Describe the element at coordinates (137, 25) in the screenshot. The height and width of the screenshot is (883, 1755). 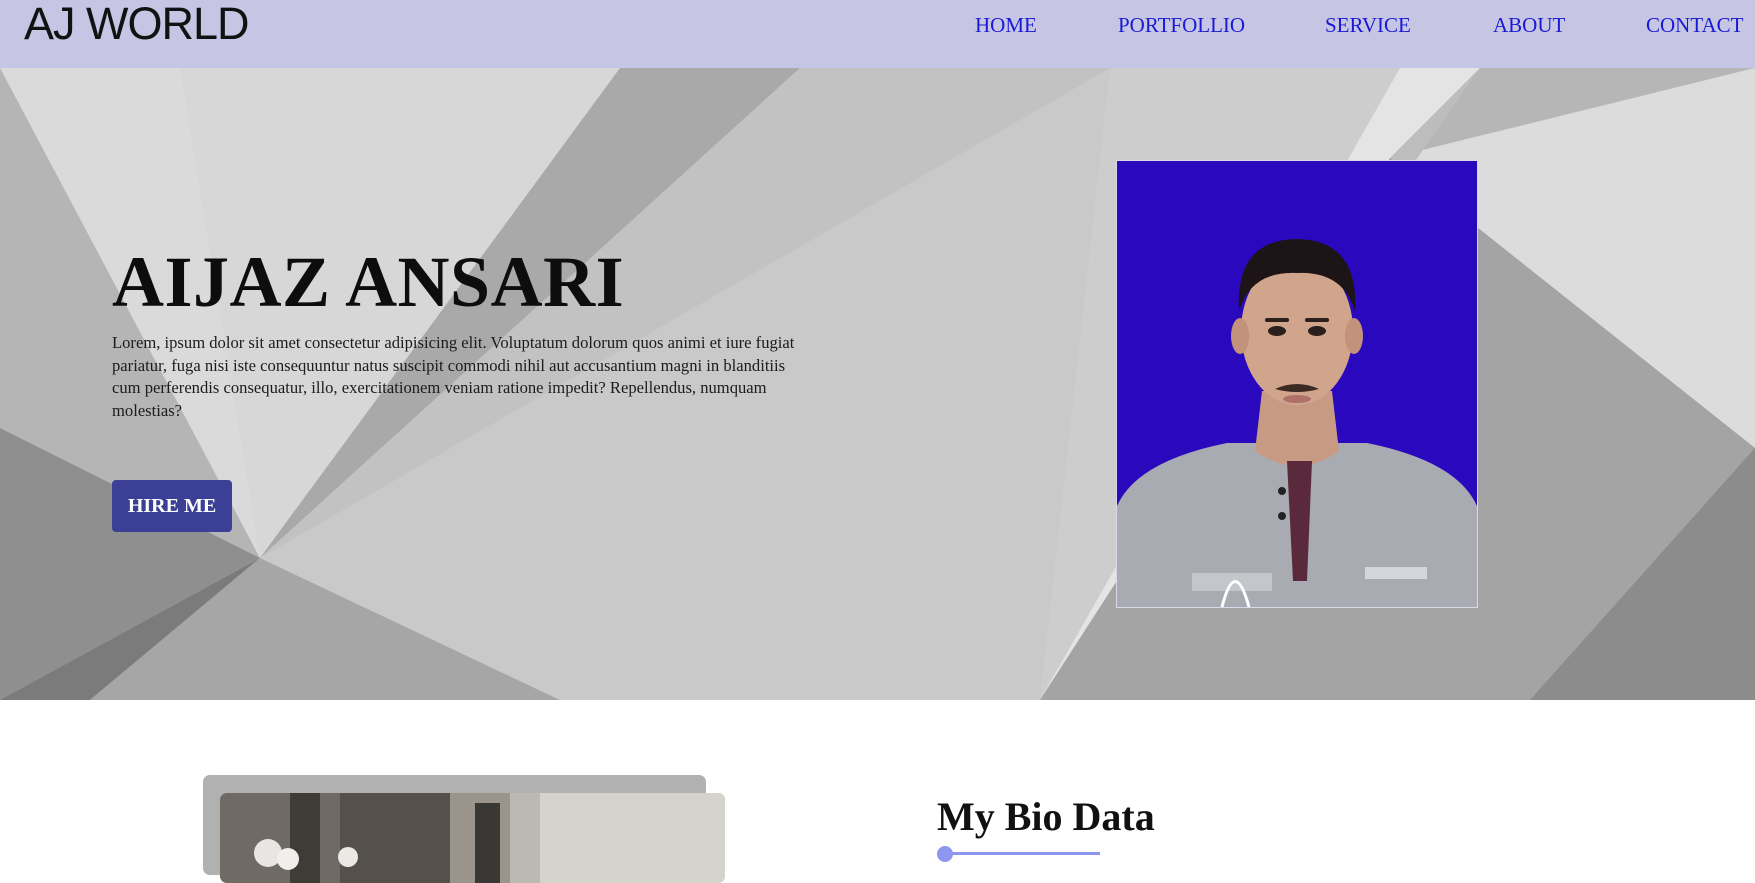
I see `site-logo: AJ WORLD` at that location.